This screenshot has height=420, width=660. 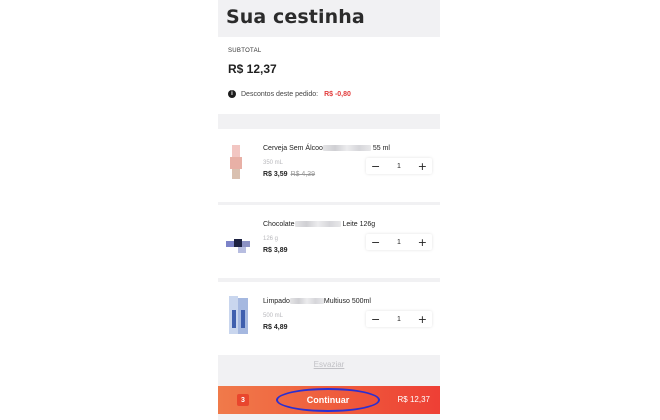 What do you see at coordinates (289, 174) in the screenshot?
I see `item-price-row: R$ 3,59 R$ 4,39` at bounding box center [289, 174].